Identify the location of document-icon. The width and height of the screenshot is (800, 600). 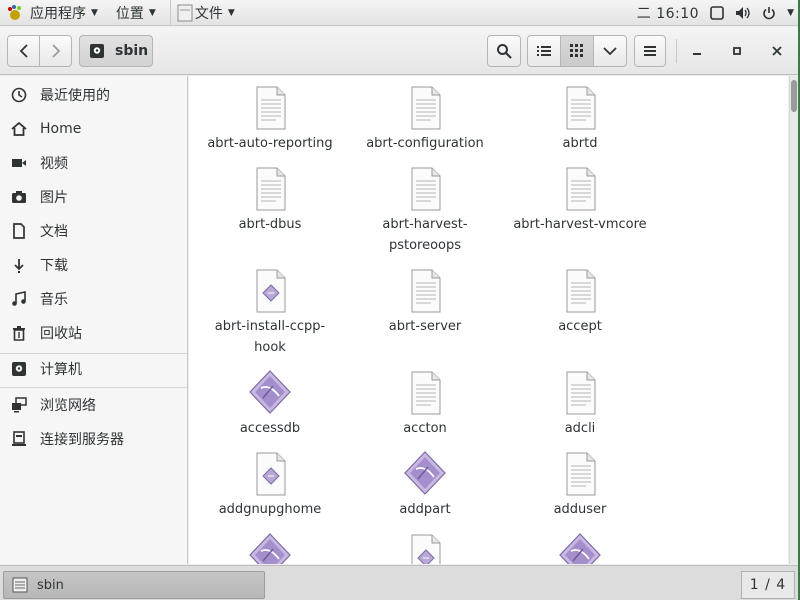
(19, 231).